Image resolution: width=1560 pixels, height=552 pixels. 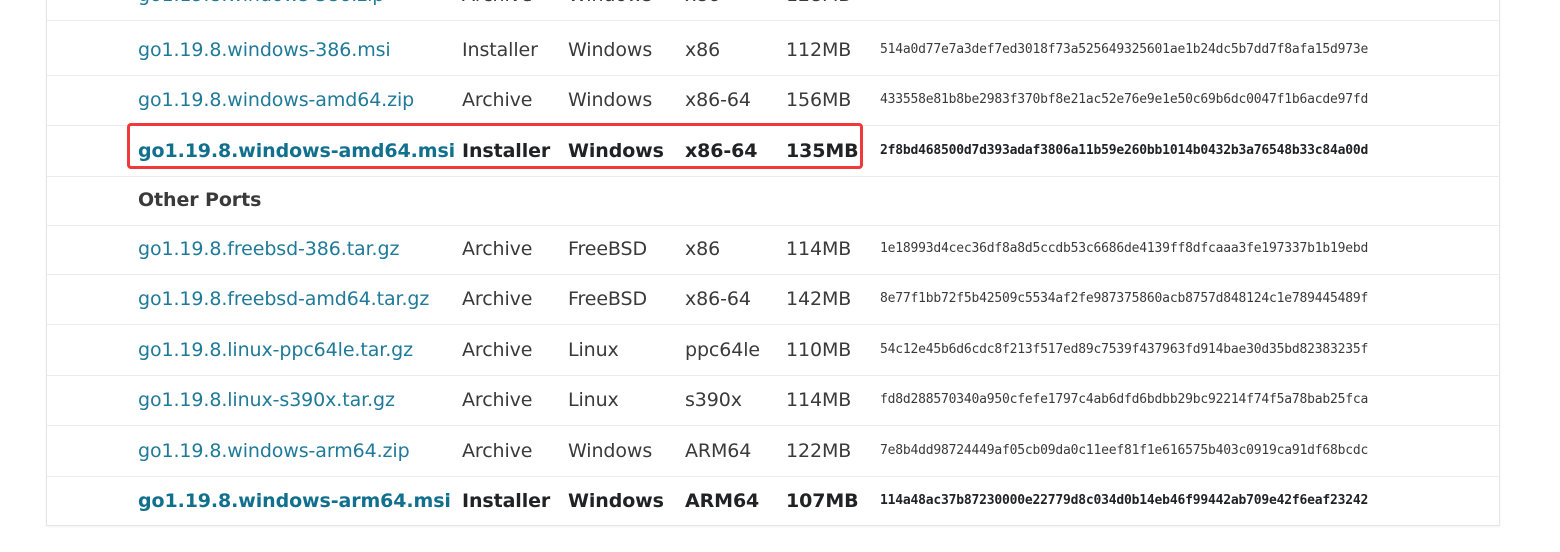 What do you see at coordinates (819, 50) in the screenshot?
I see `size-cell: 112MB` at bounding box center [819, 50].